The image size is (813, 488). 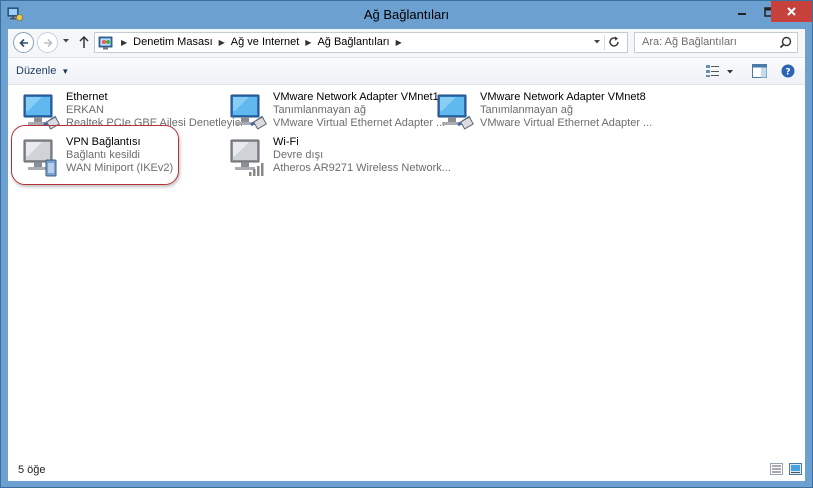 I want to click on connection-status: ERKAN, so click(x=85, y=110).